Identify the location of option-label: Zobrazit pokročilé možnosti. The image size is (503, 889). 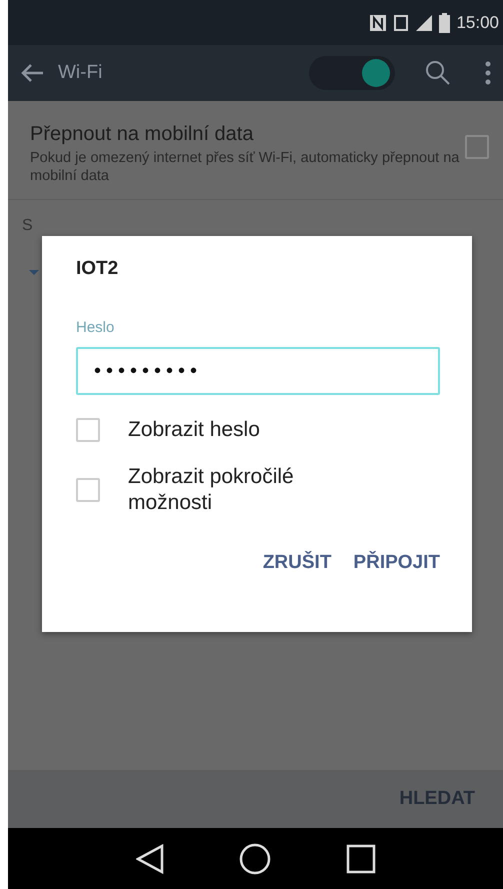
(211, 489).